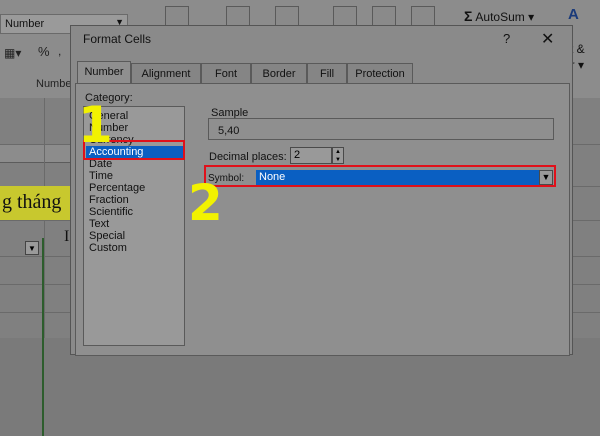  I want to click on number-group-label: Numbe, so click(54, 84).